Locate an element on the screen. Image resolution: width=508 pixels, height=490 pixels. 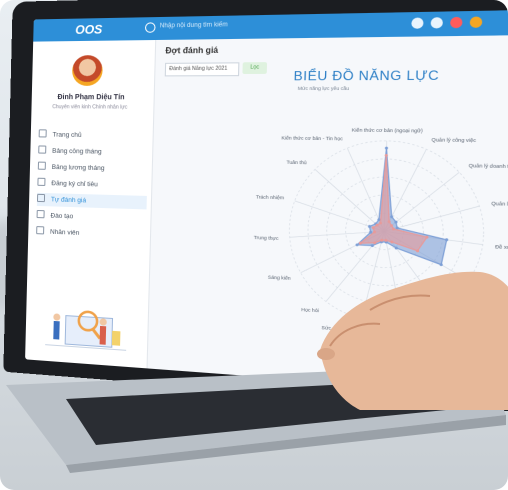
sidebar-item-label: Nhân viên is located at coordinates (64, 232).